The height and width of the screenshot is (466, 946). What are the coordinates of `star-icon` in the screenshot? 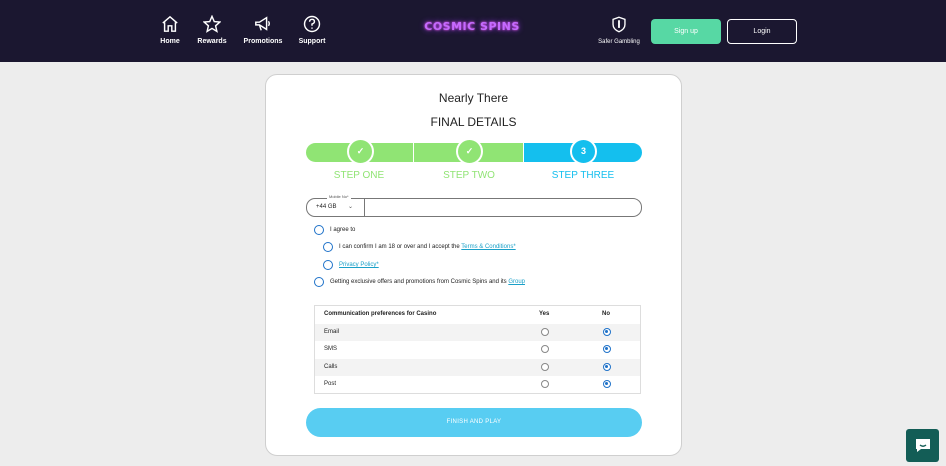 It's located at (212, 24).